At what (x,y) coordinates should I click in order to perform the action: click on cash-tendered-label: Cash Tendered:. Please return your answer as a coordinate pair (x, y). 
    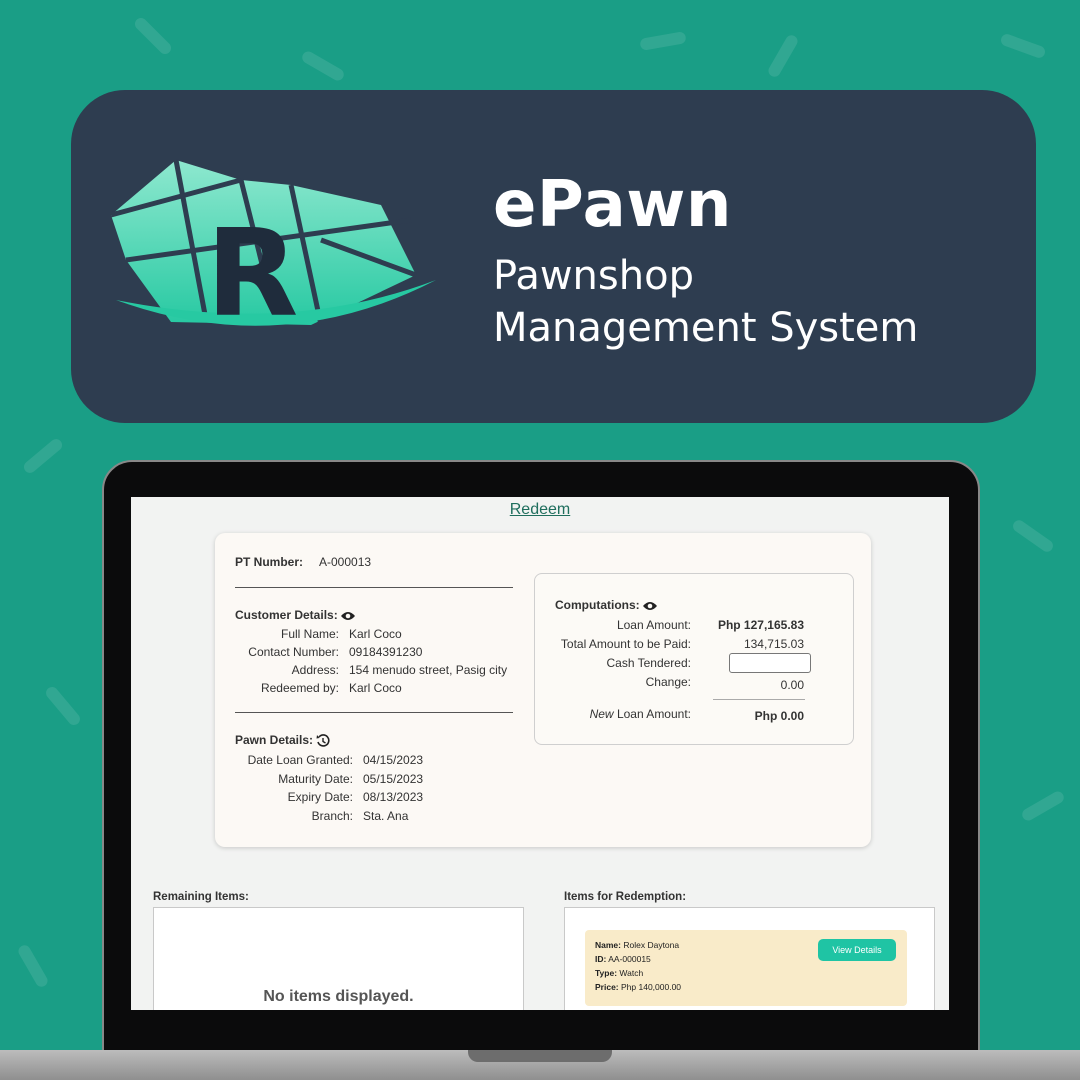
    Looking at the image, I should click on (648, 663).